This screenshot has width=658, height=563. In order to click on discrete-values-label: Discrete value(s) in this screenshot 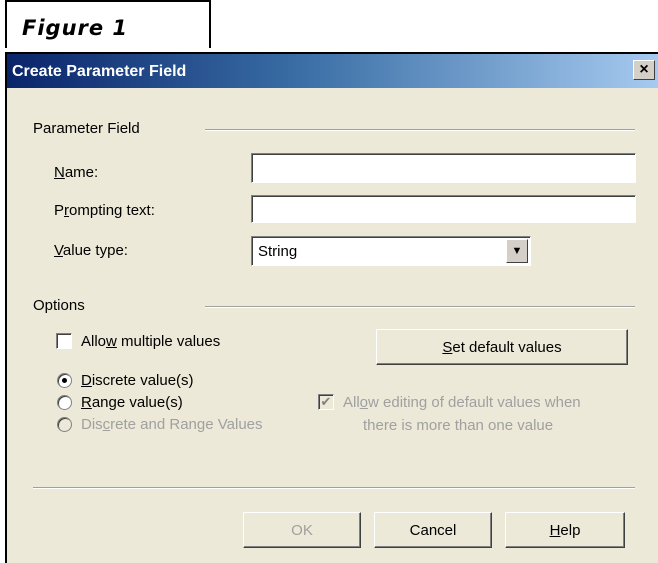, I will do `click(137, 380)`.